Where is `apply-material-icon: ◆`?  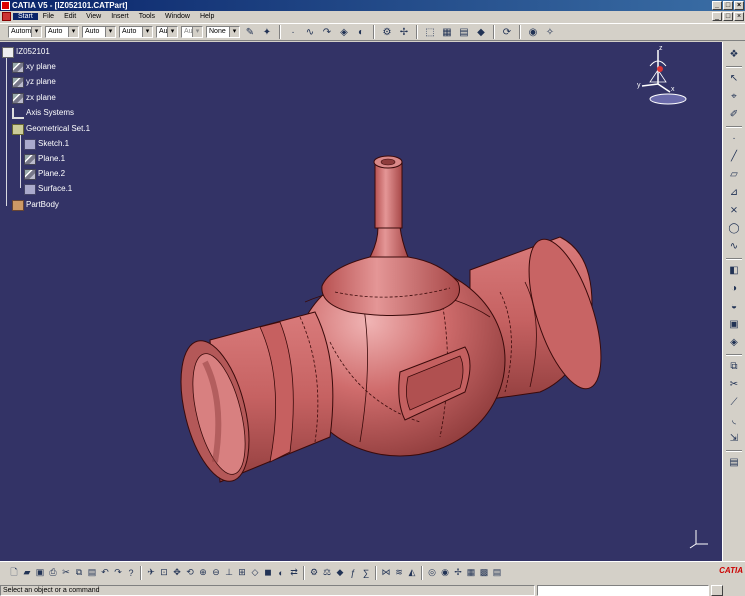
apply-material-icon: ◆ is located at coordinates (481, 32).